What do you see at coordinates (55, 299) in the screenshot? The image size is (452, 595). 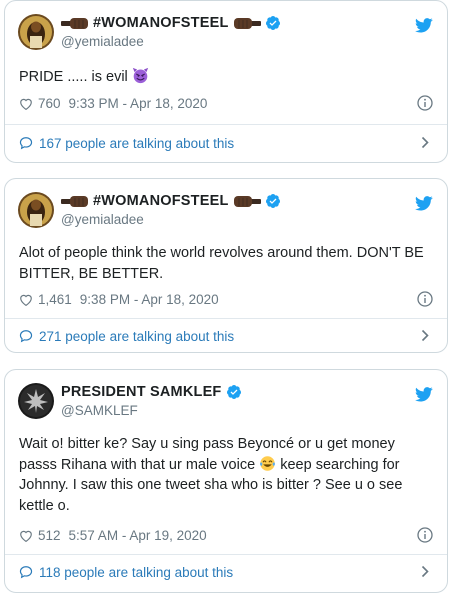 I see `like-count: 1,461` at bounding box center [55, 299].